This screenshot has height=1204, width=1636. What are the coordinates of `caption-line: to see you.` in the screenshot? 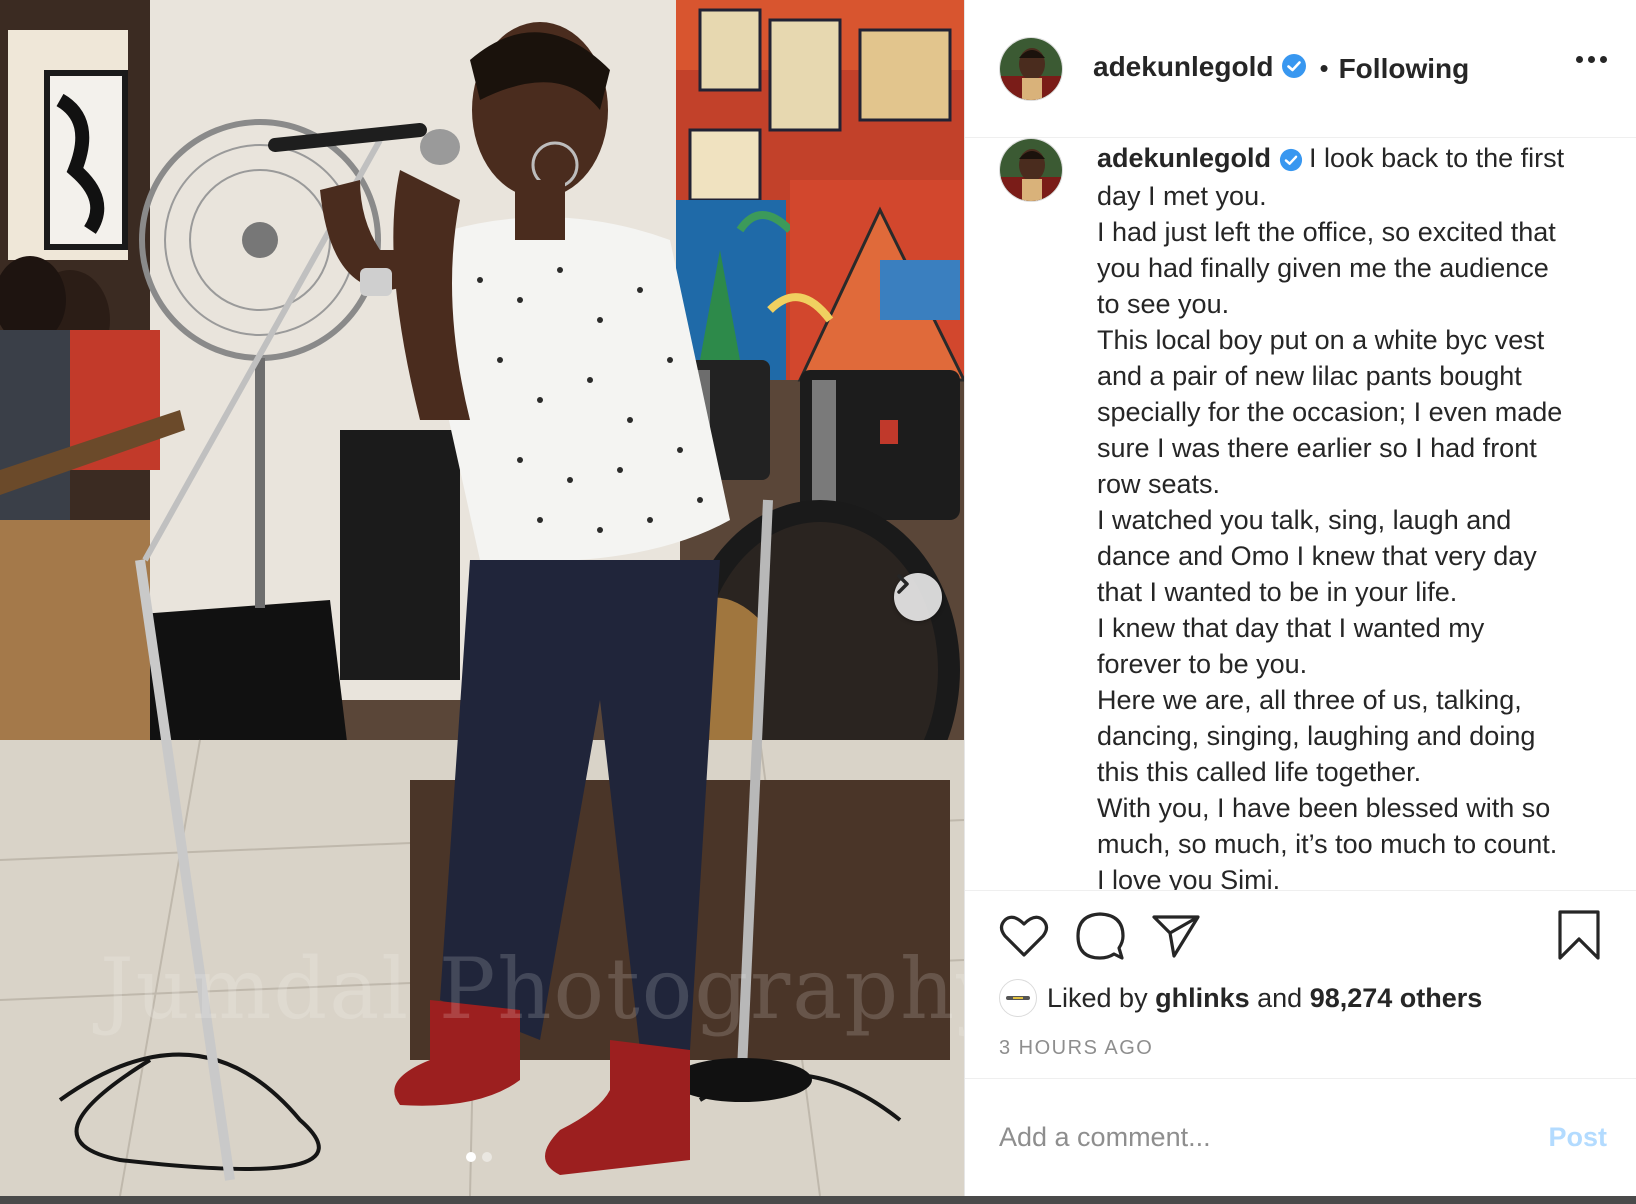 It's located at (1163, 303).